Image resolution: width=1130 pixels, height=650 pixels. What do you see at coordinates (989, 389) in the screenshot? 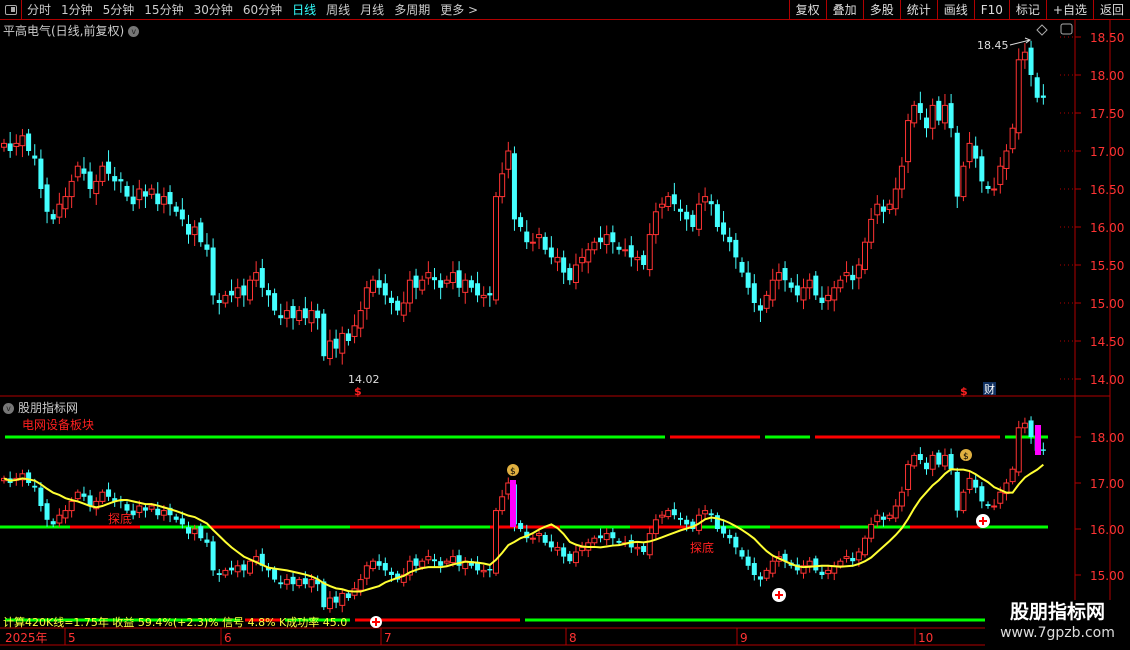
I see `finance-marker: 财` at bounding box center [989, 389].